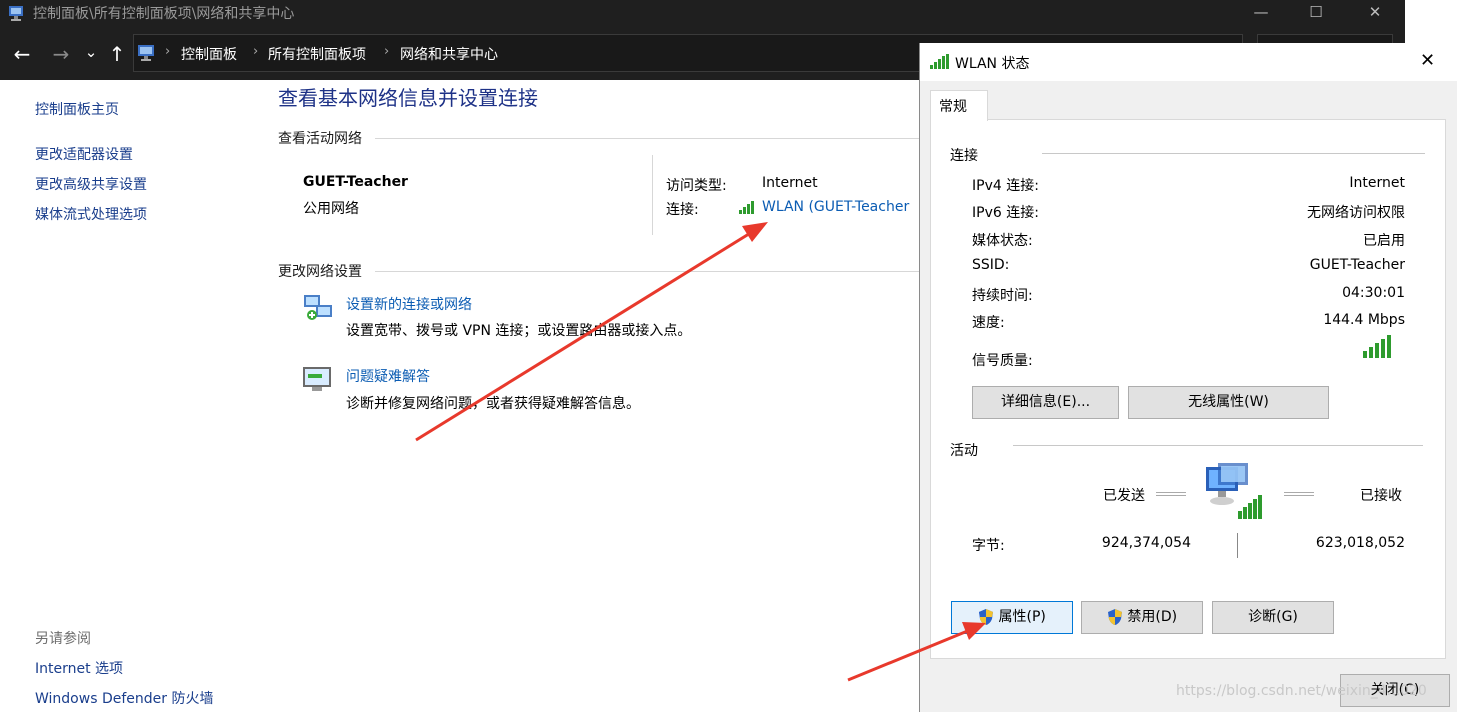 The image size is (1457, 712). I want to click on speed-label: 速度:, so click(988, 323).